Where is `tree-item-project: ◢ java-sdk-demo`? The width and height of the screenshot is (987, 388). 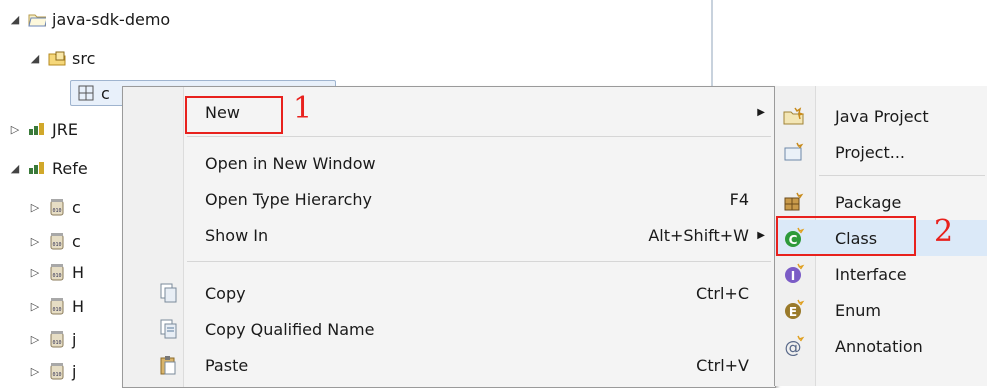 tree-item-project: ◢ java-sdk-demo is located at coordinates (89, 19).